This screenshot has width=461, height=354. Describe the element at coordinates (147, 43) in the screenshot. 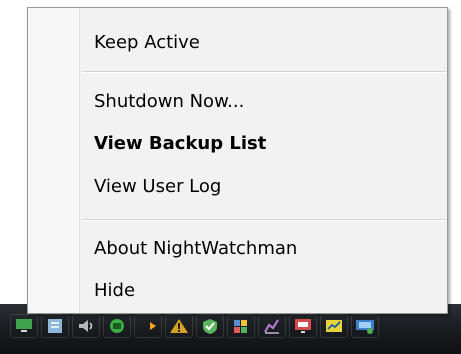

I see `keep-active-menu-item: Keep Active` at that location.